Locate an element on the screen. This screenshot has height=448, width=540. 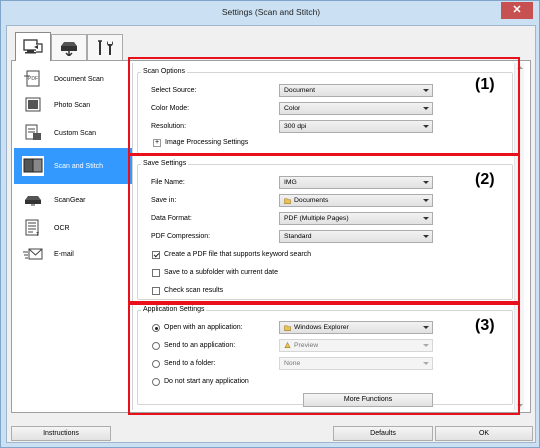
defaults-button: Defaults is located at coordinates (383, 433).